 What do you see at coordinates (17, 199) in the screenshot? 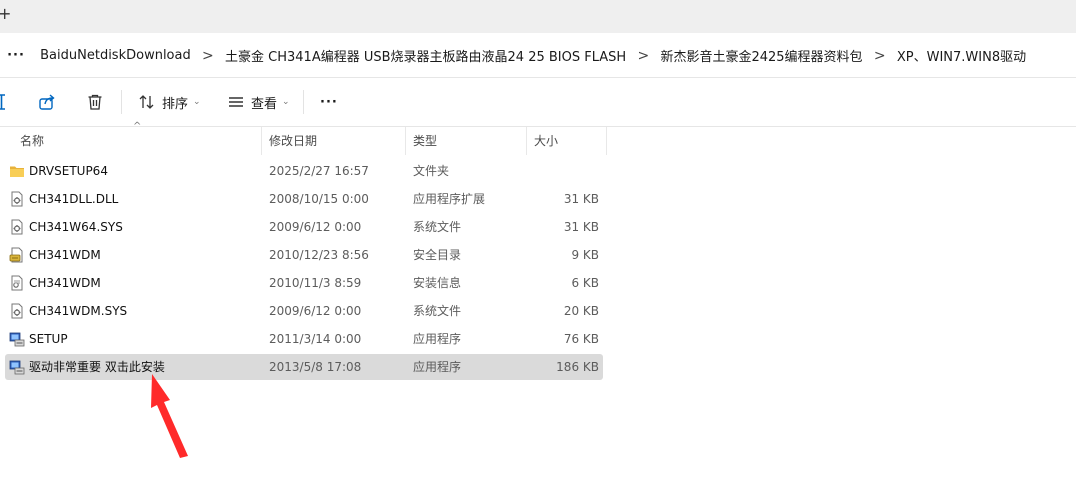
I see `dll-file-icon` at bounding box center [17, 199].